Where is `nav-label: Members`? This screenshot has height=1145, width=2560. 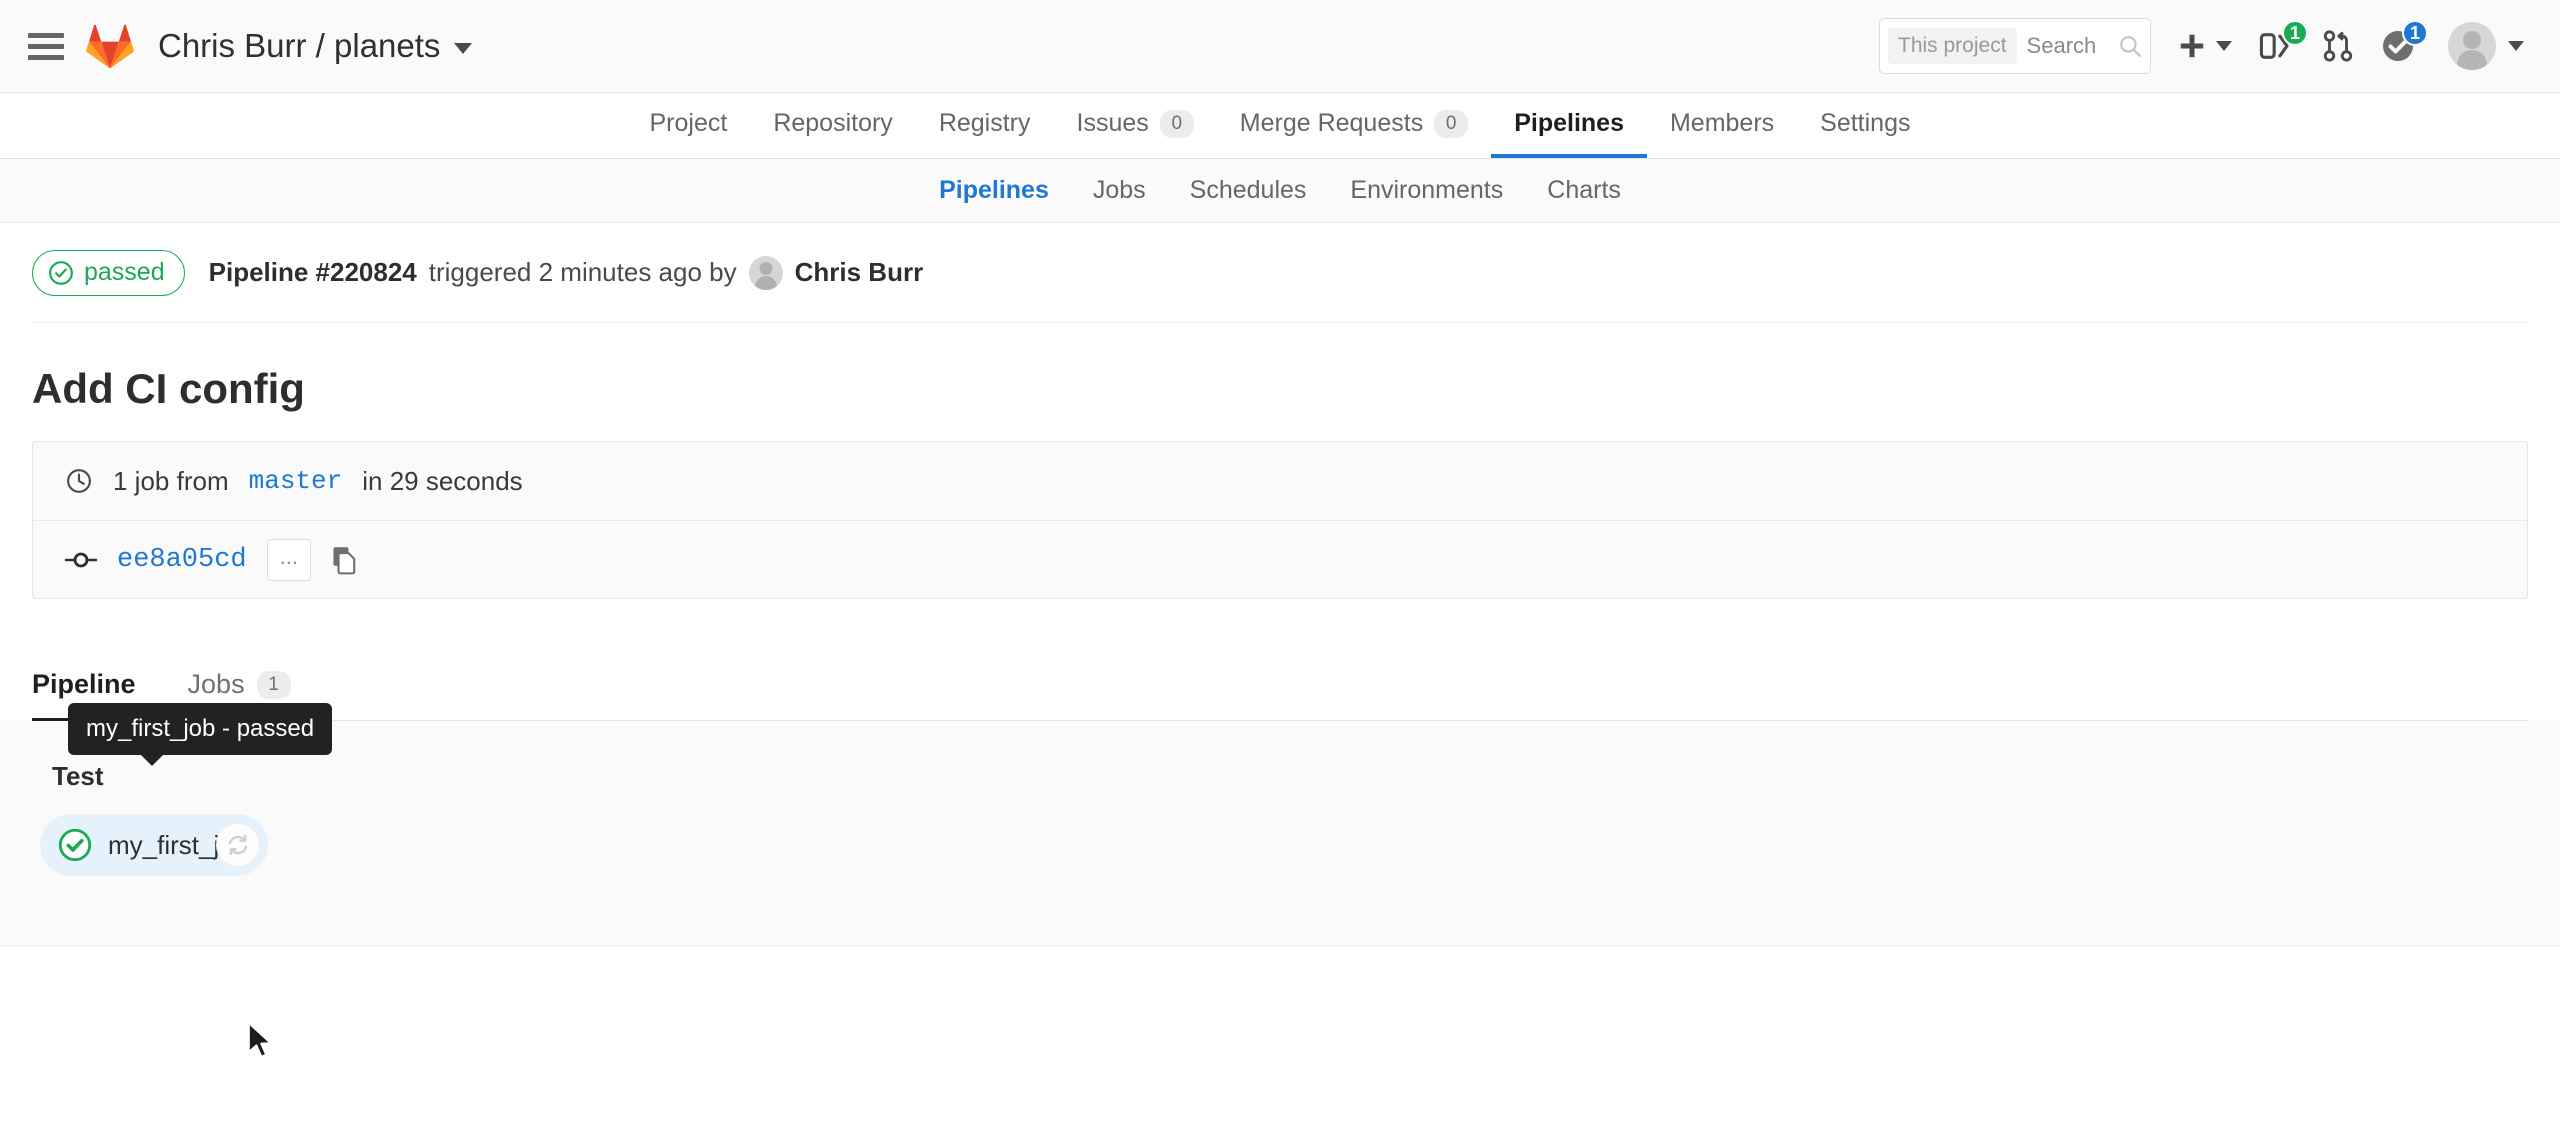 nav-label: Members is located at coordinates (1722, 123).